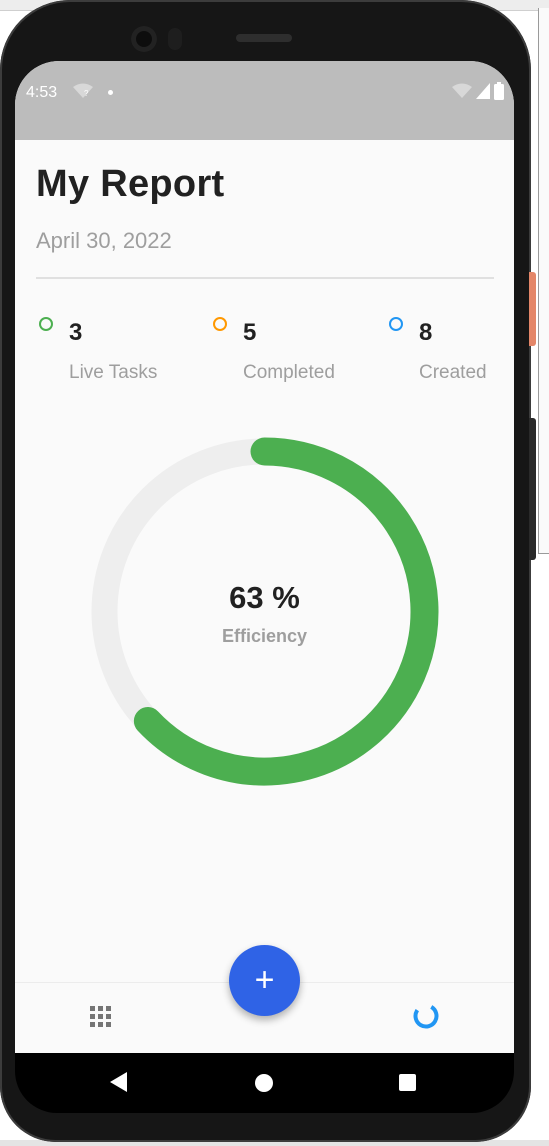  I want to click on sensor-icon, so click(175, 39).